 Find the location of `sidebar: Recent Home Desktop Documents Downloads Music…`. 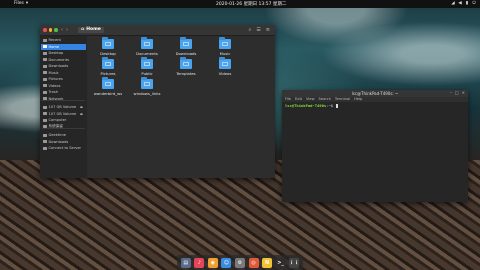

sidebar: Recent Home Desktop Documents Downloads Music… is located at coordinates (63, 107).